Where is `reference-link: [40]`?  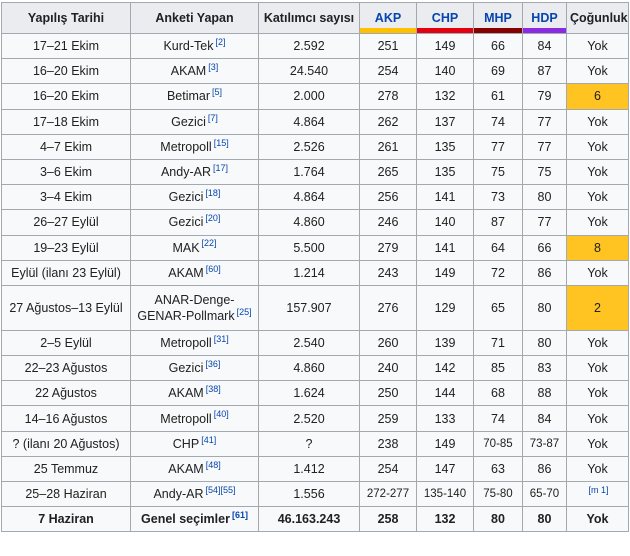
reference-link: [40] is located at coordinates (221, 414).